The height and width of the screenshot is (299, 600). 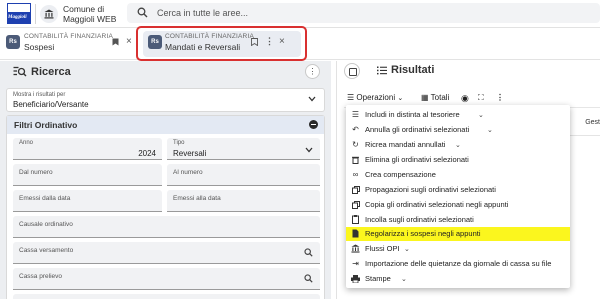 What do you see at coordinates (165, 125) in the screenshot?
I see `filters-header: Filtri Ordinativo` at bounding box center [165, 125].